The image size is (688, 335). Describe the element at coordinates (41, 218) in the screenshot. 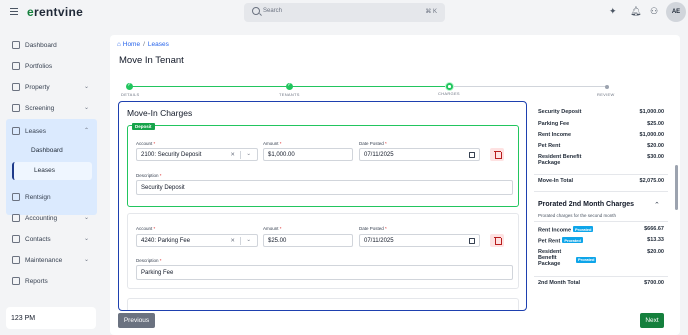

I see `sidebar-item-label: Accounting` at that location.